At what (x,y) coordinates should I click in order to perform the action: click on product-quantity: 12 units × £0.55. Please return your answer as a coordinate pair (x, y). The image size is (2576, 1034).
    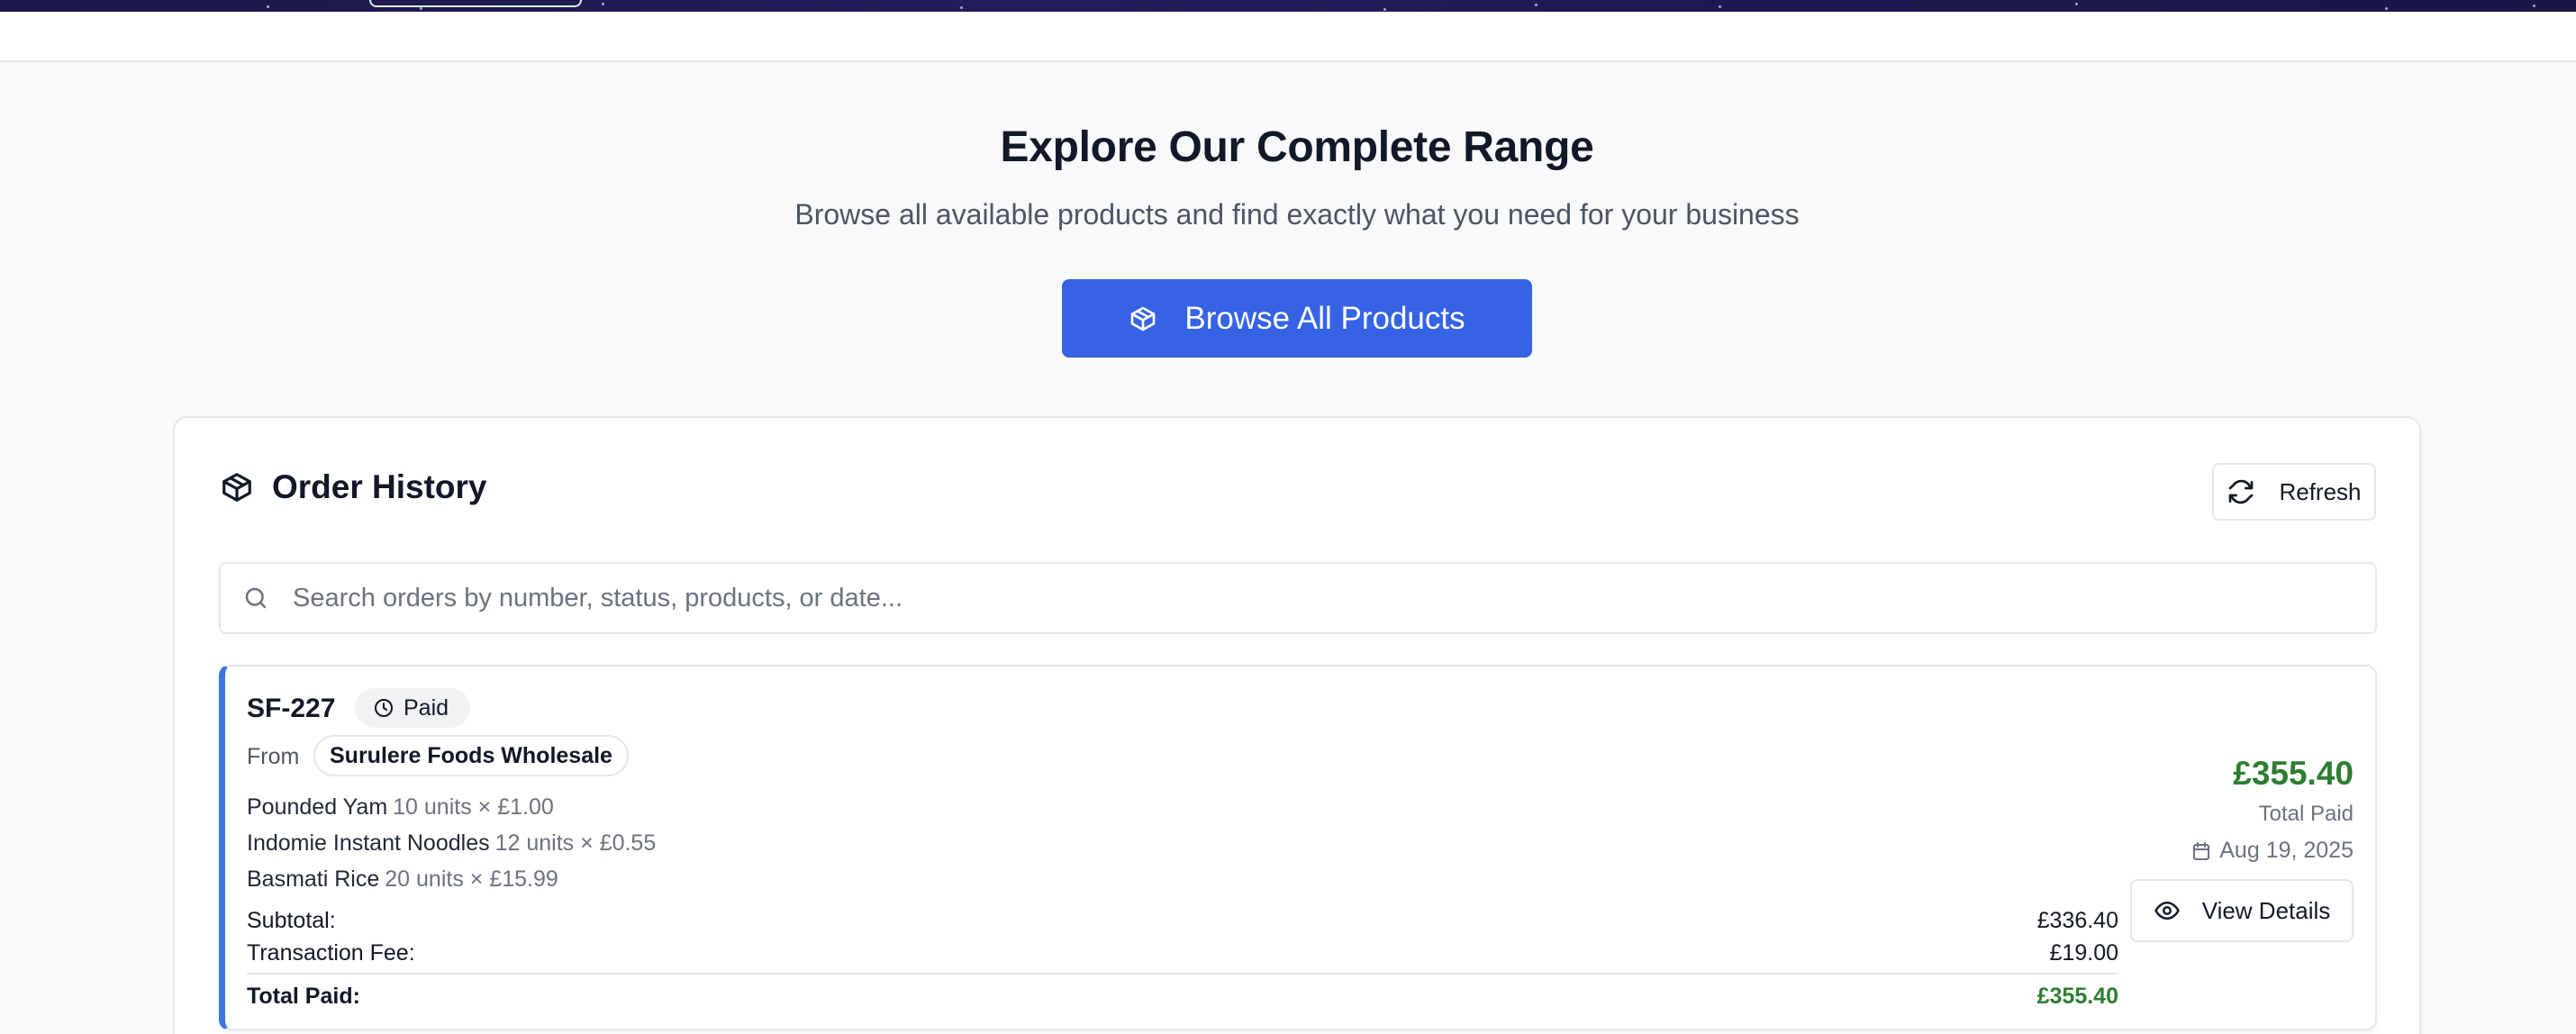
    Looking at the image, I should click on (575, 843).